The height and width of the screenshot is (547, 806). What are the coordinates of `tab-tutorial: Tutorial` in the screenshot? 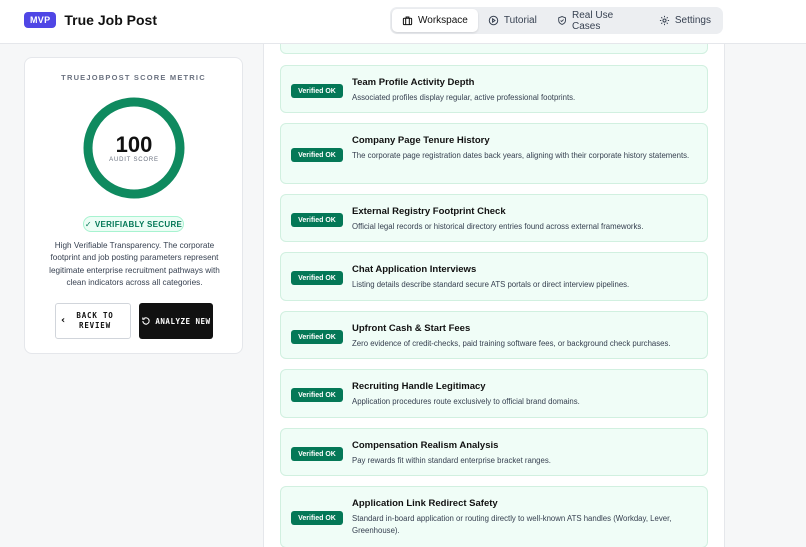 It's located at (512, 20).